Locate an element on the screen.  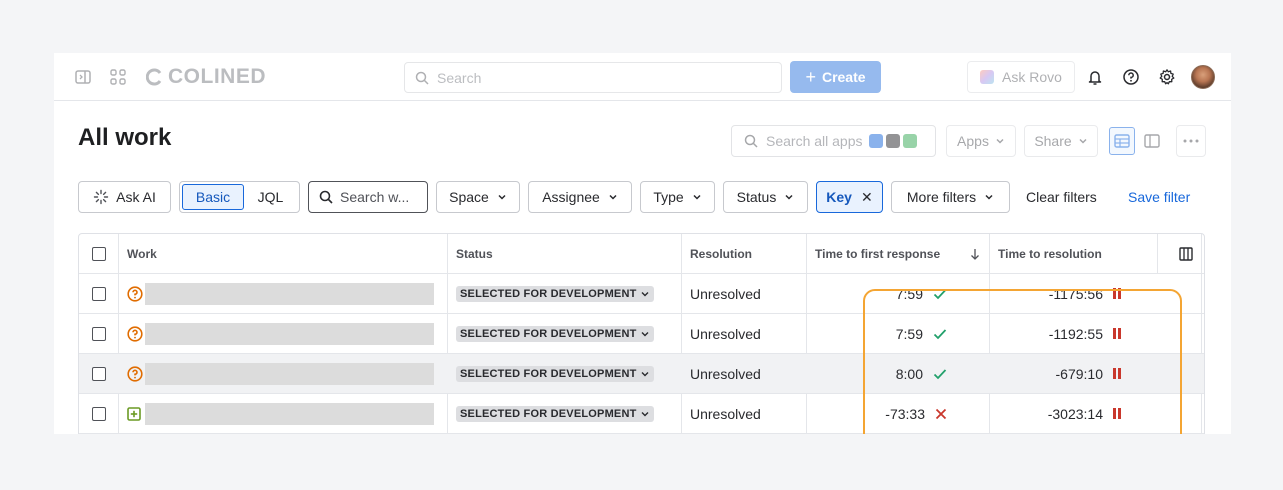
product-logo: COLINED is located at coordinates (206, 77).